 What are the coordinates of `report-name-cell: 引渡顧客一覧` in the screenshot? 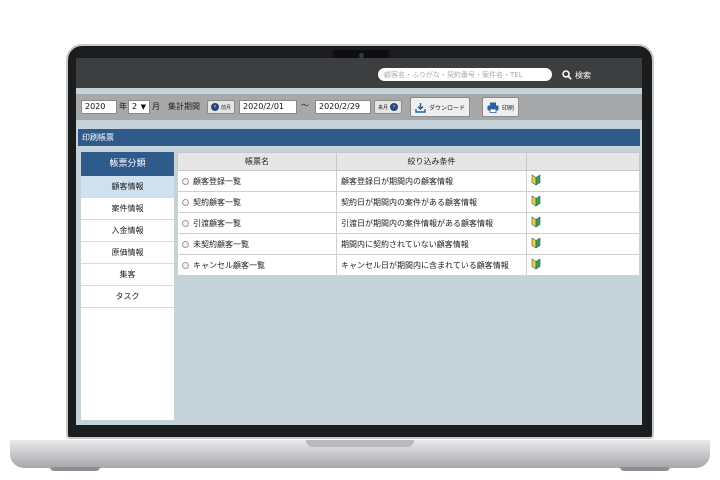 It's located at (257, 223).